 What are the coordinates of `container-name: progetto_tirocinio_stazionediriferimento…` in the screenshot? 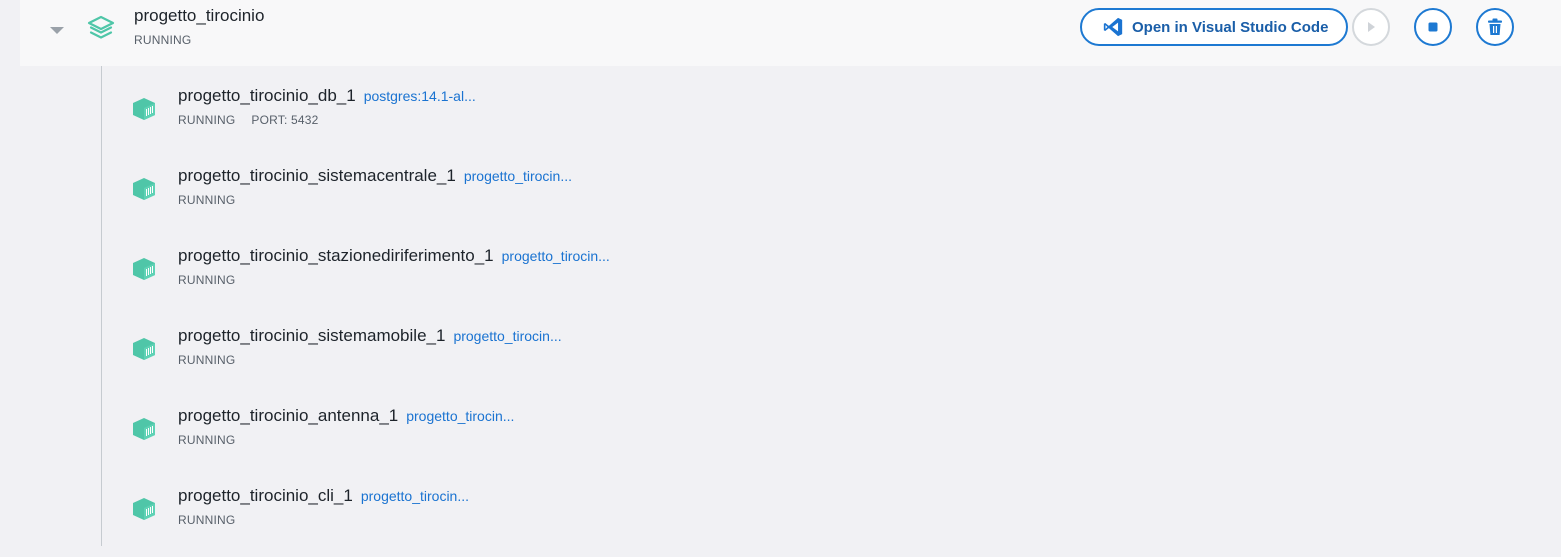 It's located at (394, 256).